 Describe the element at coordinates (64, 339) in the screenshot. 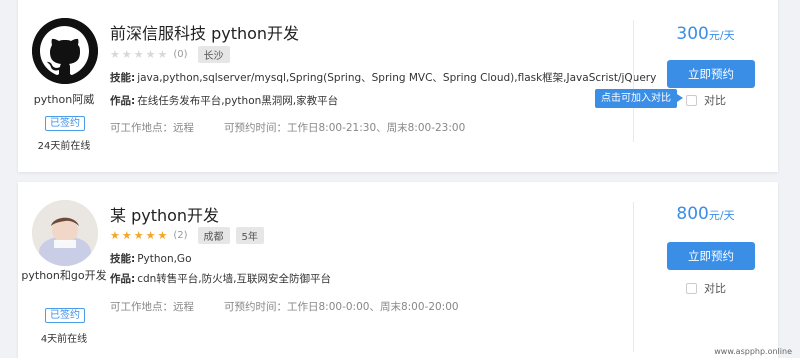

I see `online-status: 4天前在线` at that location.